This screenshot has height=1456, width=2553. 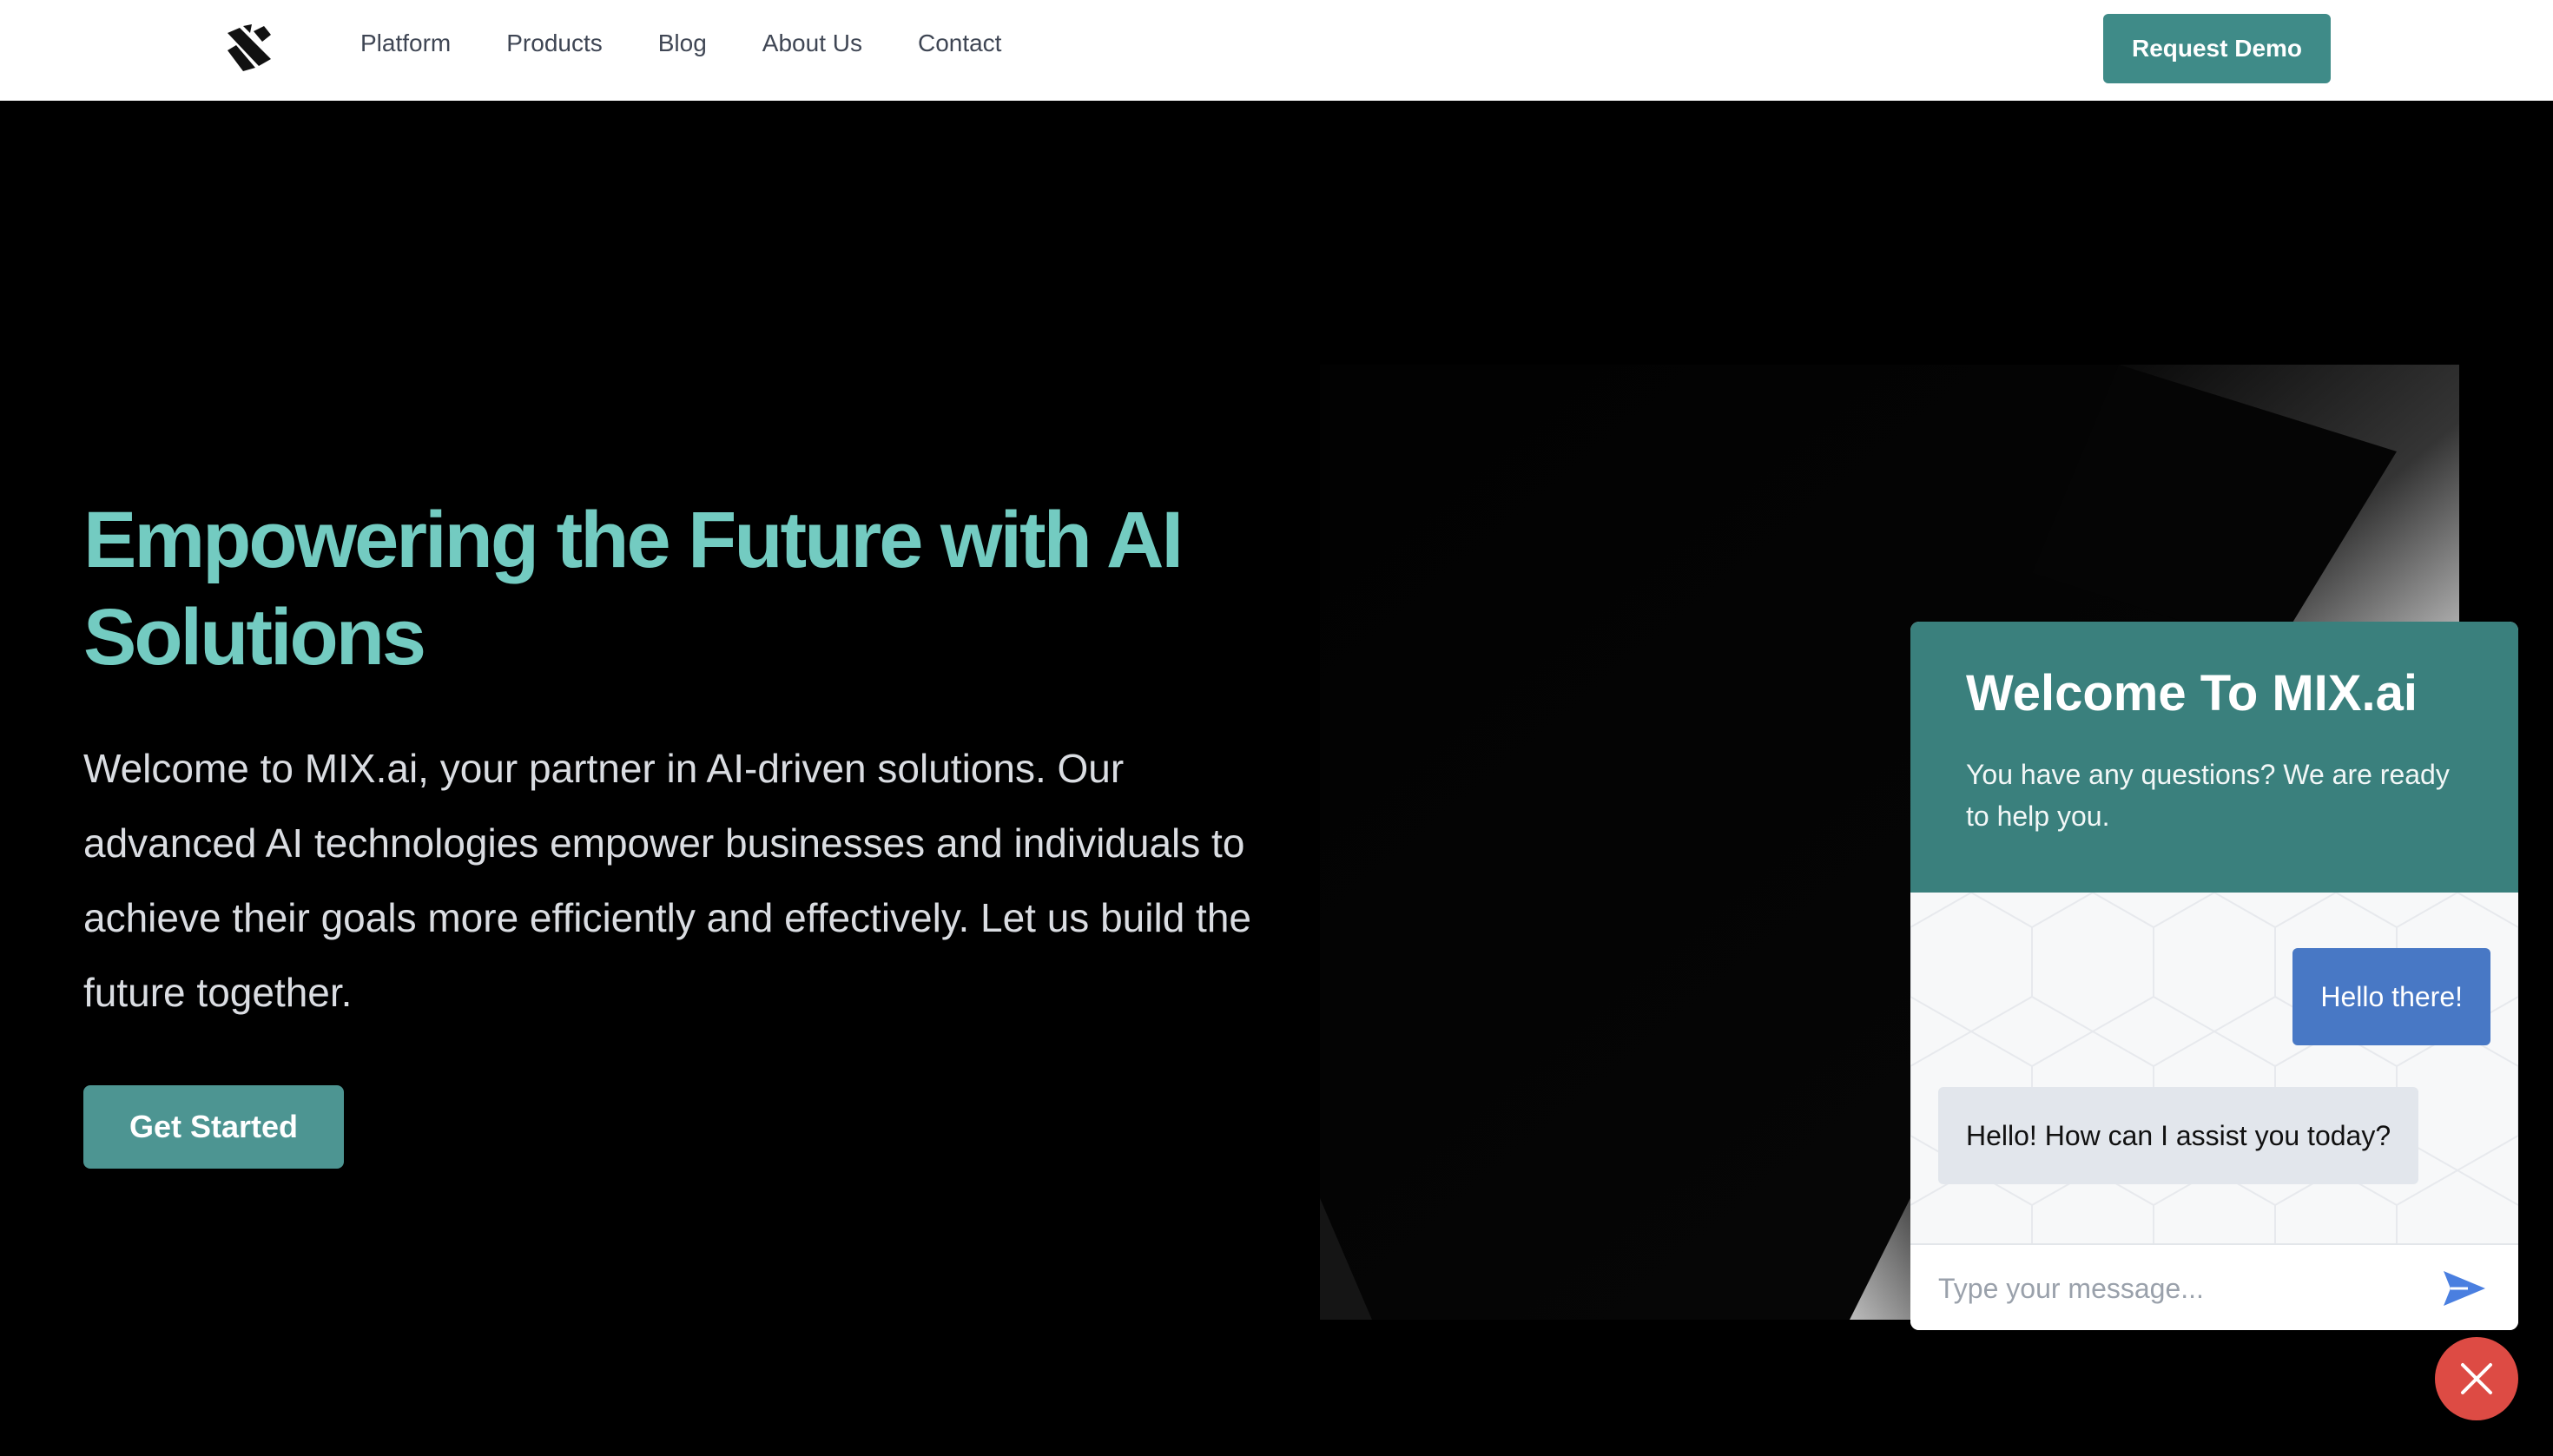 I want to click on nav-item-platform: Platform, so click(x=405, y=43).